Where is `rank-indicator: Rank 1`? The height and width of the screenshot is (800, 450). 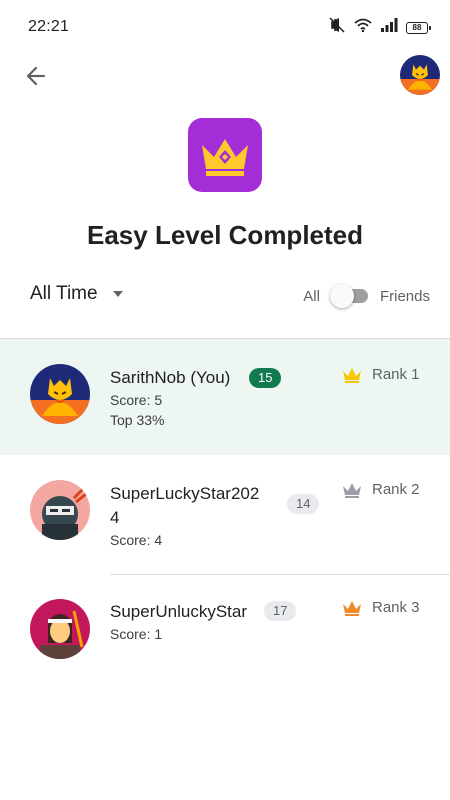 rank-indicator: Rank 1 is located at coordinates (381, 374).